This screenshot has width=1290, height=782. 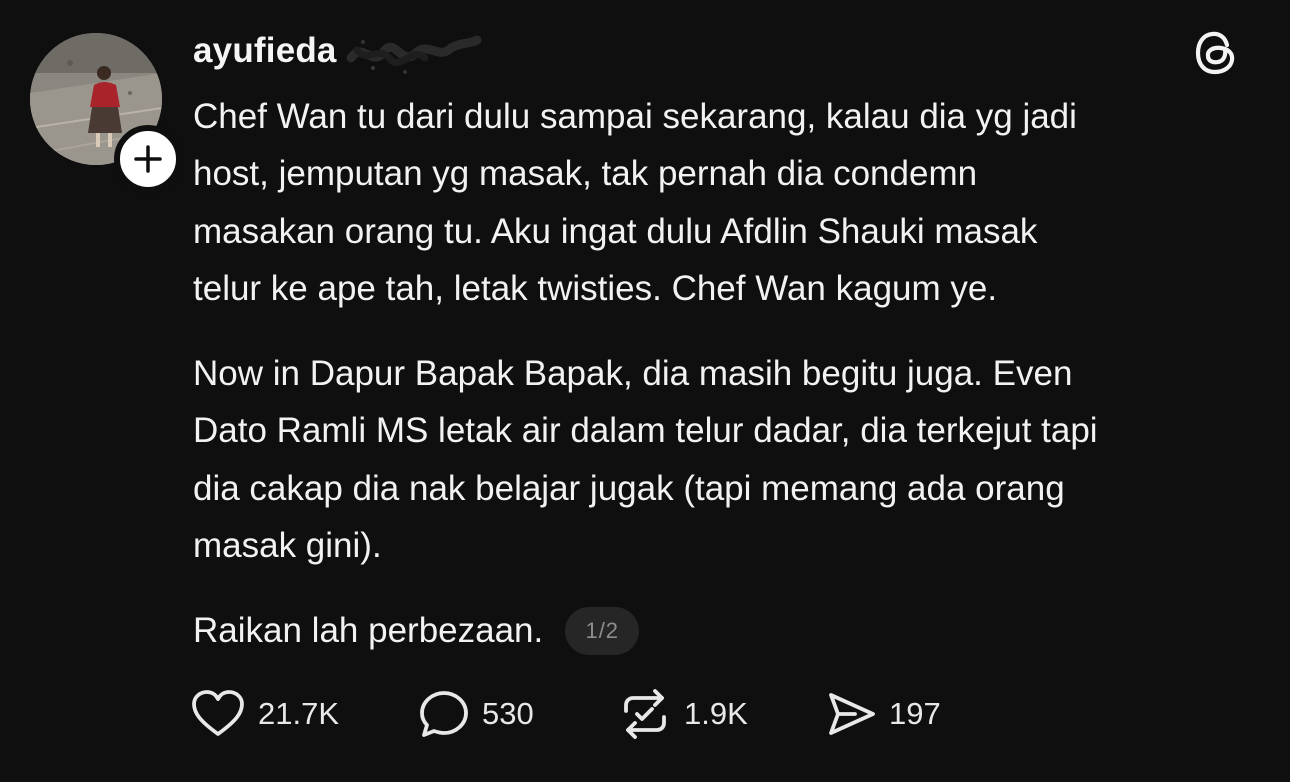 What do you see at coordinates (338, 51) in the screenshot?
I see `author-header: ayufieda` at bounding box center [338, 51].